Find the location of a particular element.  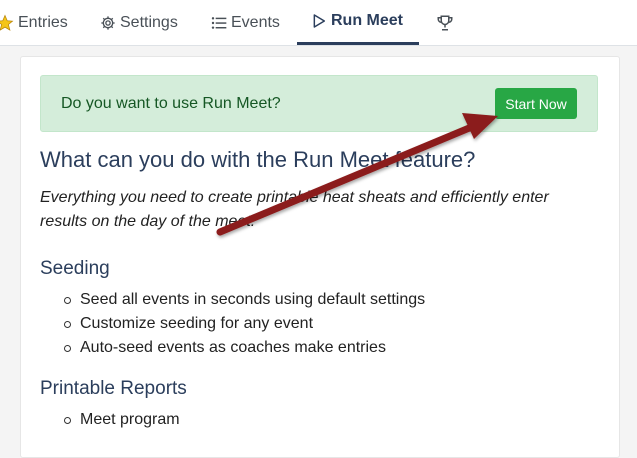

reports-list: Meet program is located at coordinates (122, 420).